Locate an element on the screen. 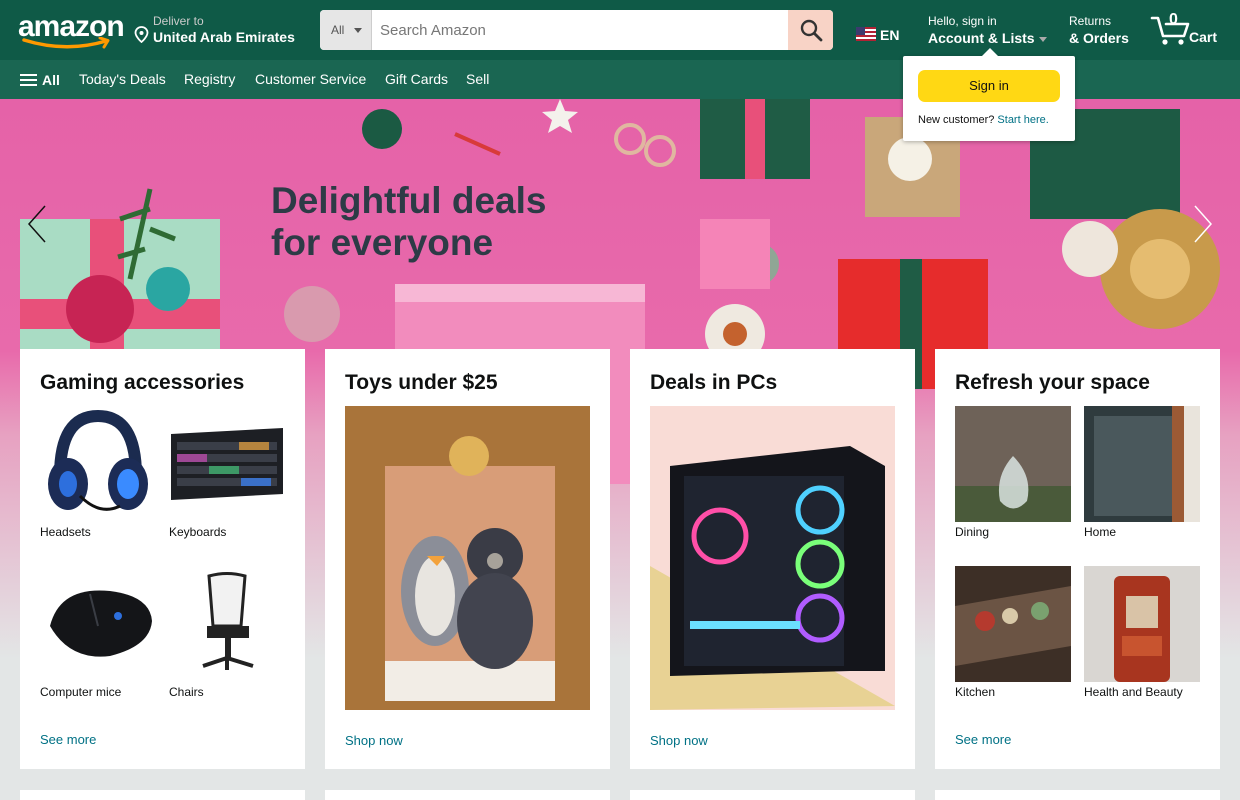 This screenshot has height=800, width=1240. hero-title-line-1: Delightful deals is located at coordinates (409, 200).